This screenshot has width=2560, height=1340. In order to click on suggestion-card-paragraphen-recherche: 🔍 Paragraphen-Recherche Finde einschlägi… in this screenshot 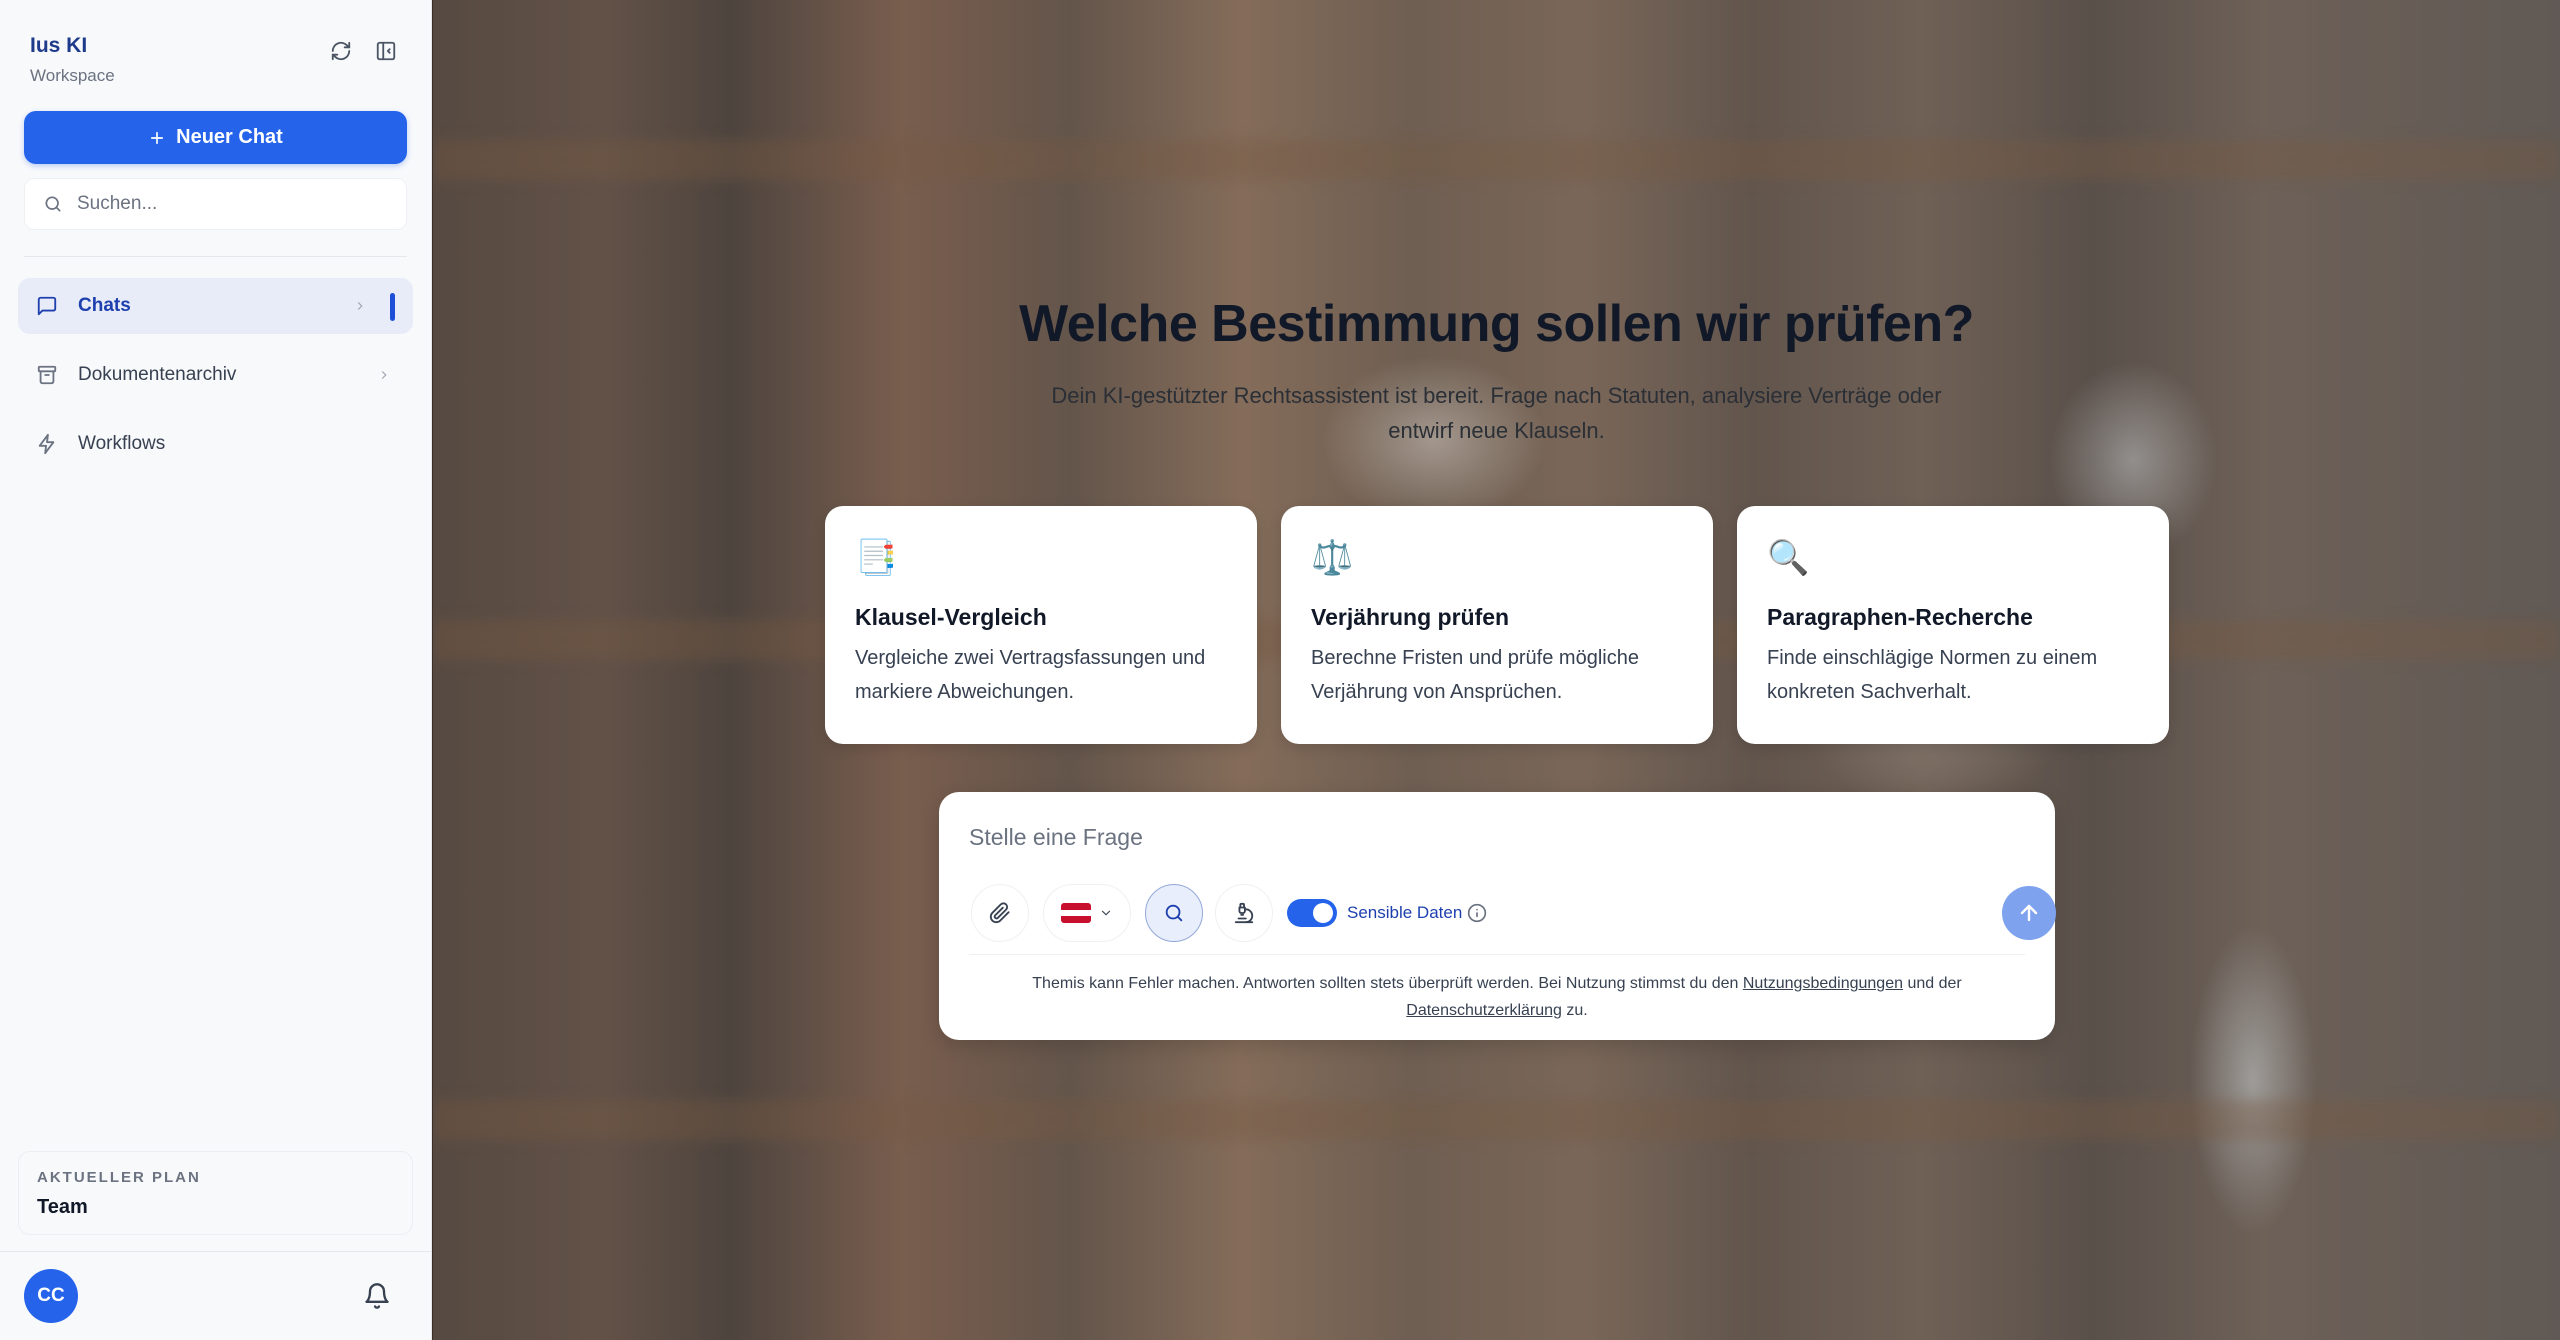, I will do `click(1953, 625)`.